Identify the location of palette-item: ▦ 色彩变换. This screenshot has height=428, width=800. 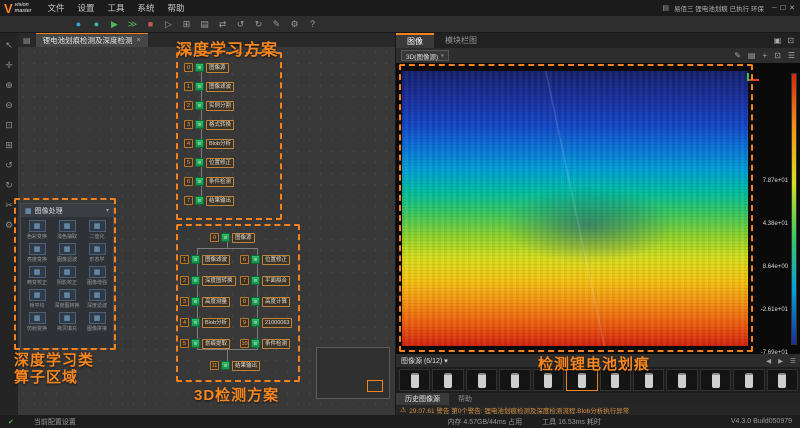
(37, 230).